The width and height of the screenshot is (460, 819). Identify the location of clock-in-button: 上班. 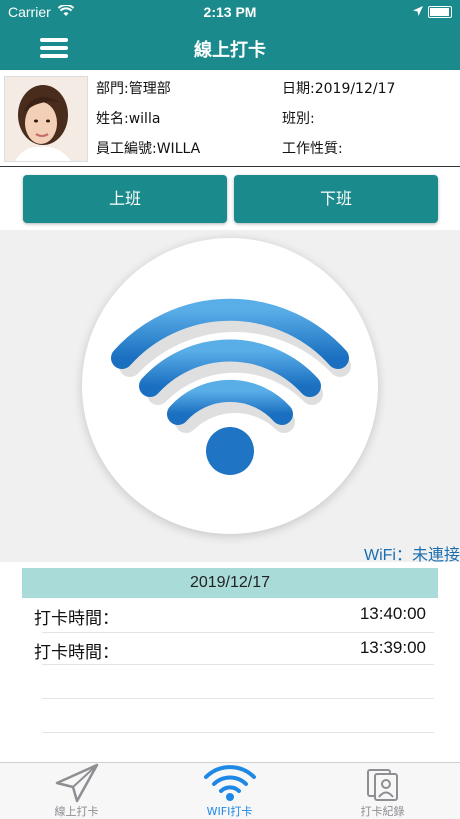
(125, 199).